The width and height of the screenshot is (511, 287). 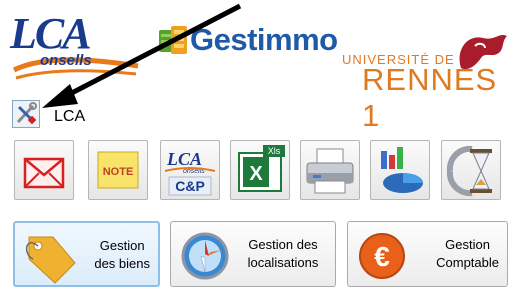 I want to click on database-icon, so click(x=173, y=40).